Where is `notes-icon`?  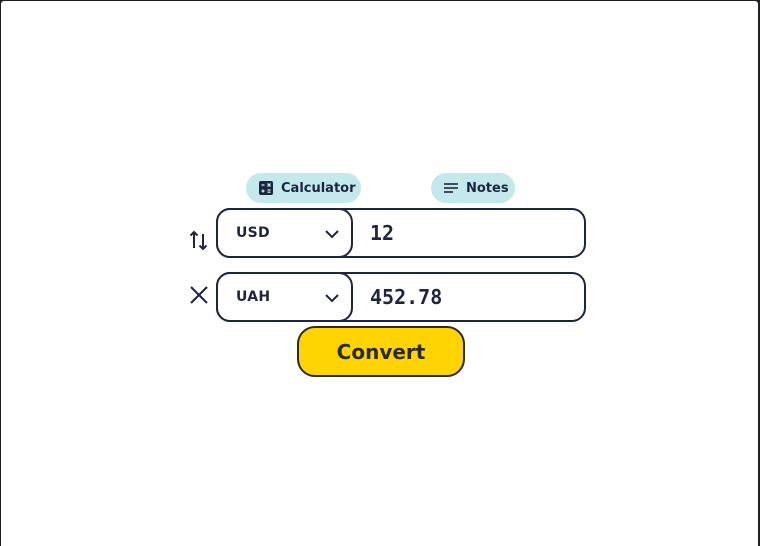 notes-icon is located at coordinates (451, 188).